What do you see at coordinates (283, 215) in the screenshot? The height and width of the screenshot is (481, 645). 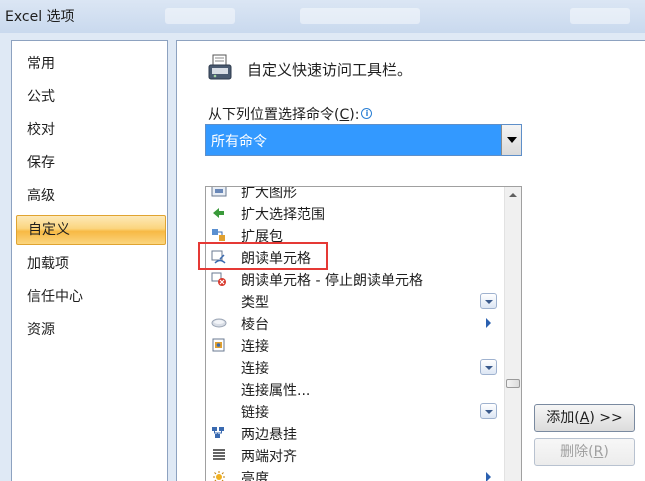 I see `list-item-label: 扩大选择范围` at bounding box center [283, 215].